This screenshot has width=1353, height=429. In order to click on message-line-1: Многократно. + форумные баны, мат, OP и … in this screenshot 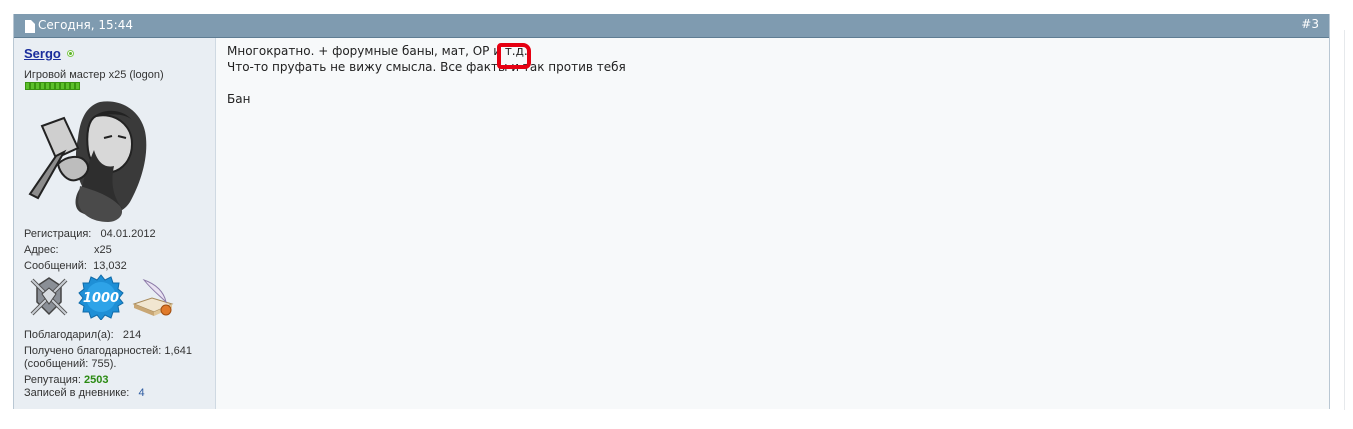, I will do `click(426, 56)`.